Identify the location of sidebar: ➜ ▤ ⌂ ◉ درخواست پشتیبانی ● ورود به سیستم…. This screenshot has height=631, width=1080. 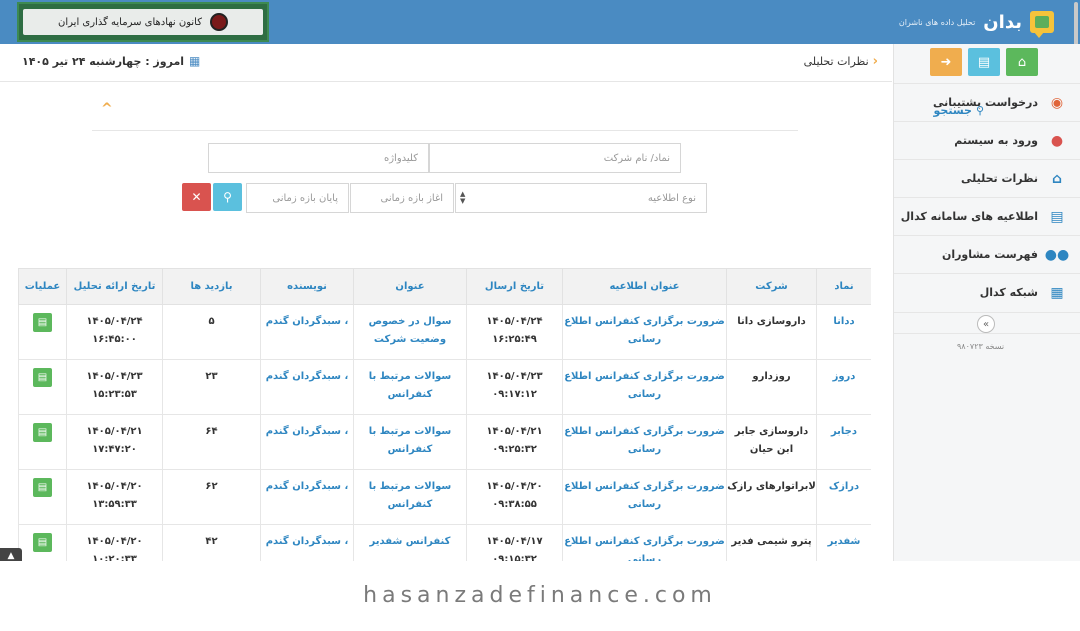
(986, 302).